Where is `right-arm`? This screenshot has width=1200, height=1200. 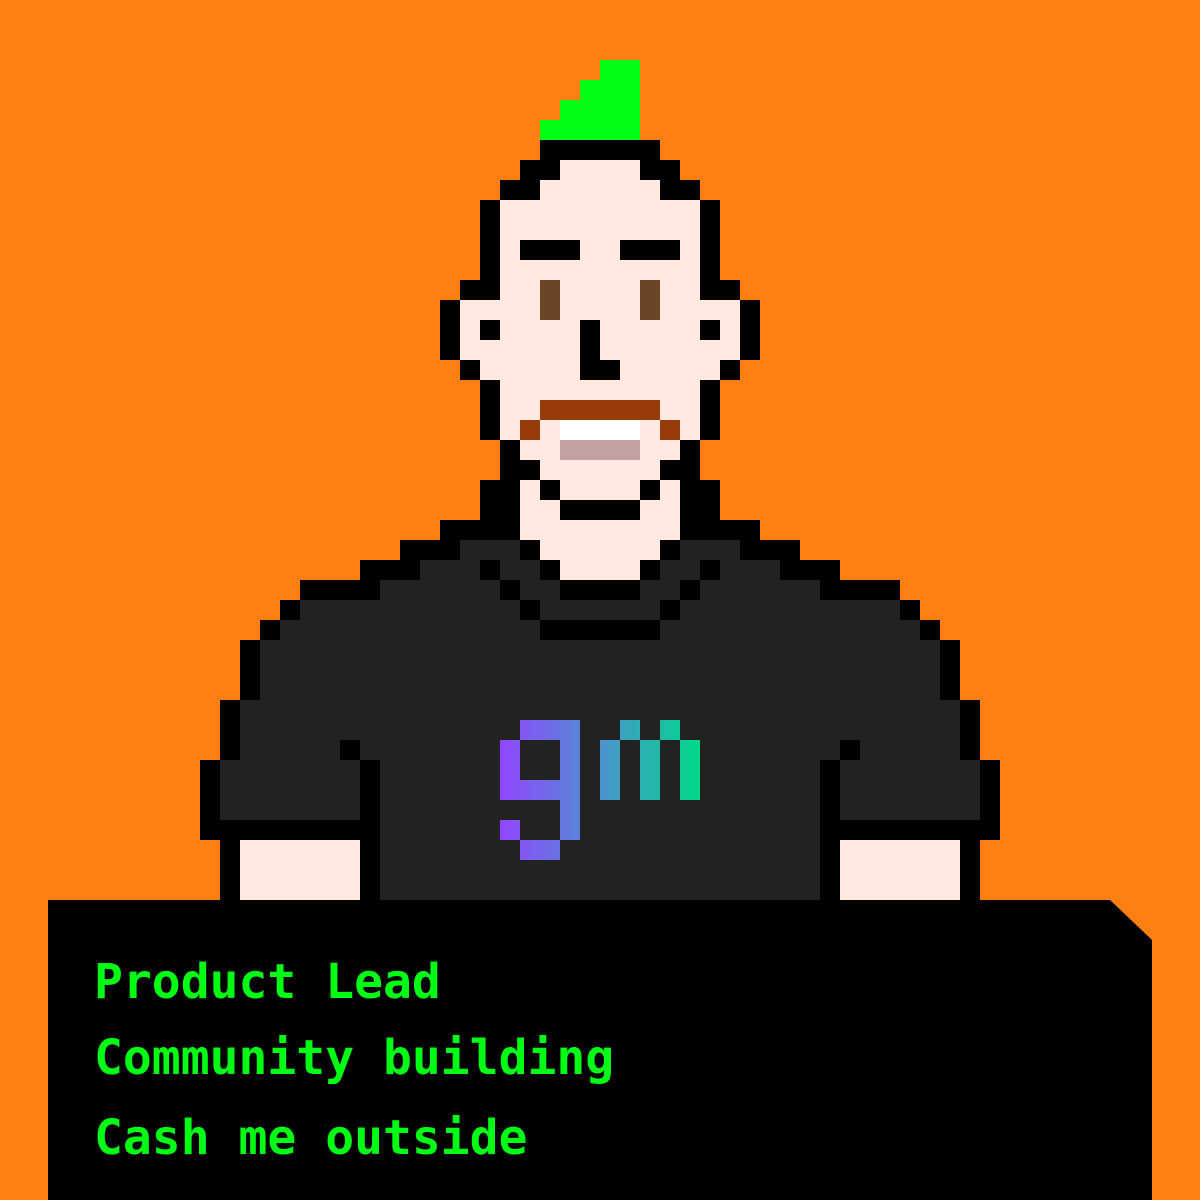 right-arm is located at coordinates (900, 870).